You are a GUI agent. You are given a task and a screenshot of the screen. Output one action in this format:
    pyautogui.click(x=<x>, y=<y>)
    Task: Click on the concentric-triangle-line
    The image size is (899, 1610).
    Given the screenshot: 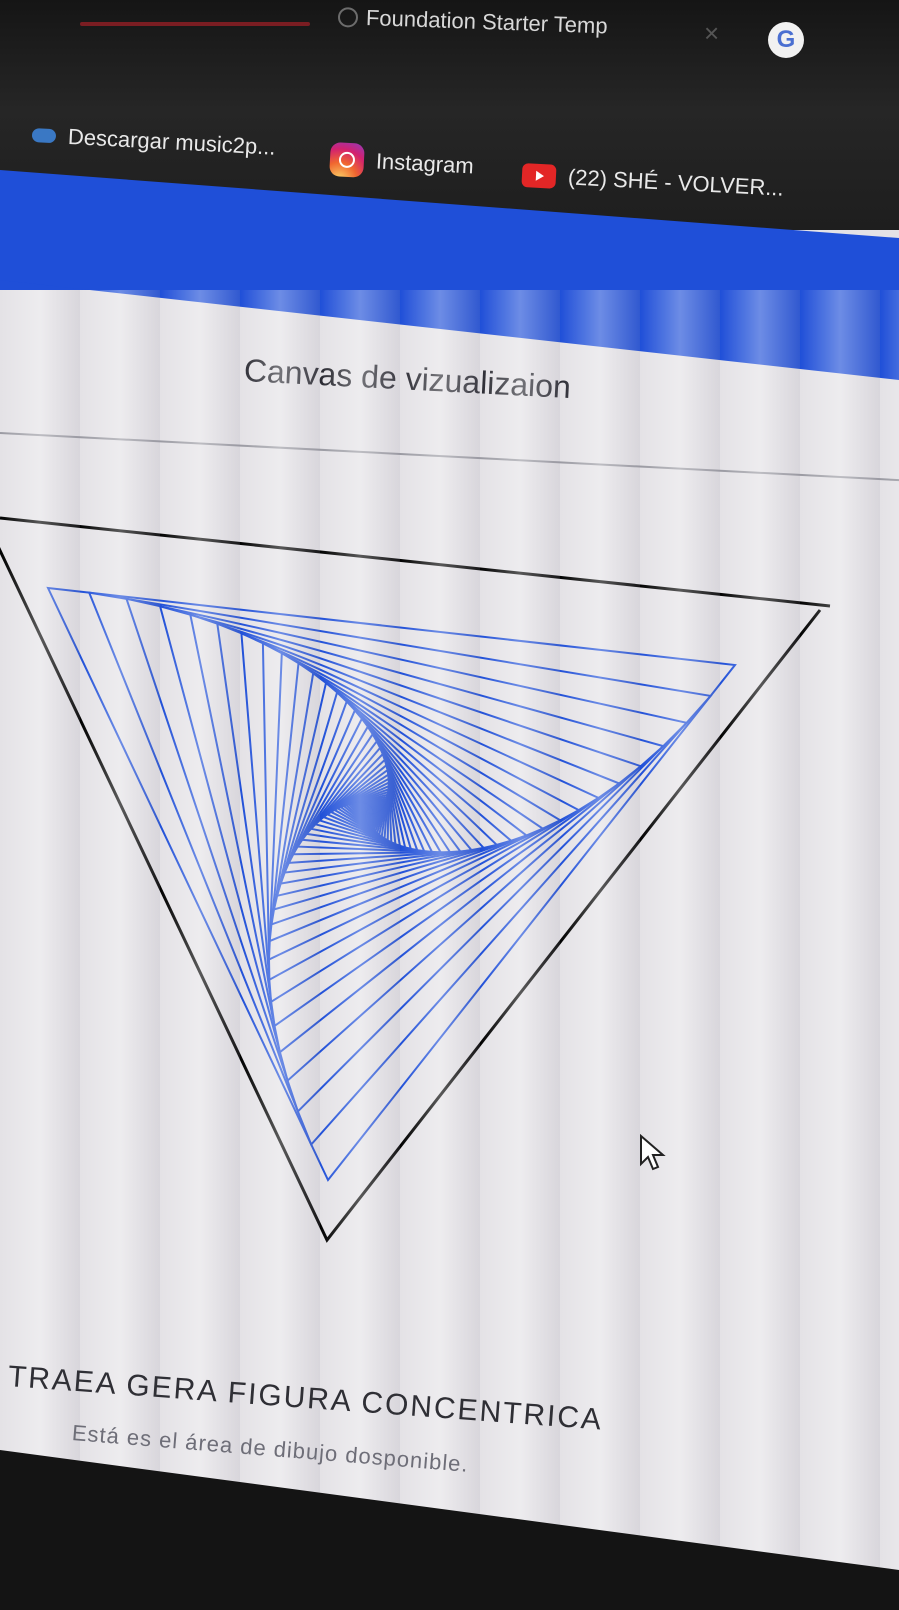 What is the action you would take?
    pyautogui.click(x=369, y=810)
    